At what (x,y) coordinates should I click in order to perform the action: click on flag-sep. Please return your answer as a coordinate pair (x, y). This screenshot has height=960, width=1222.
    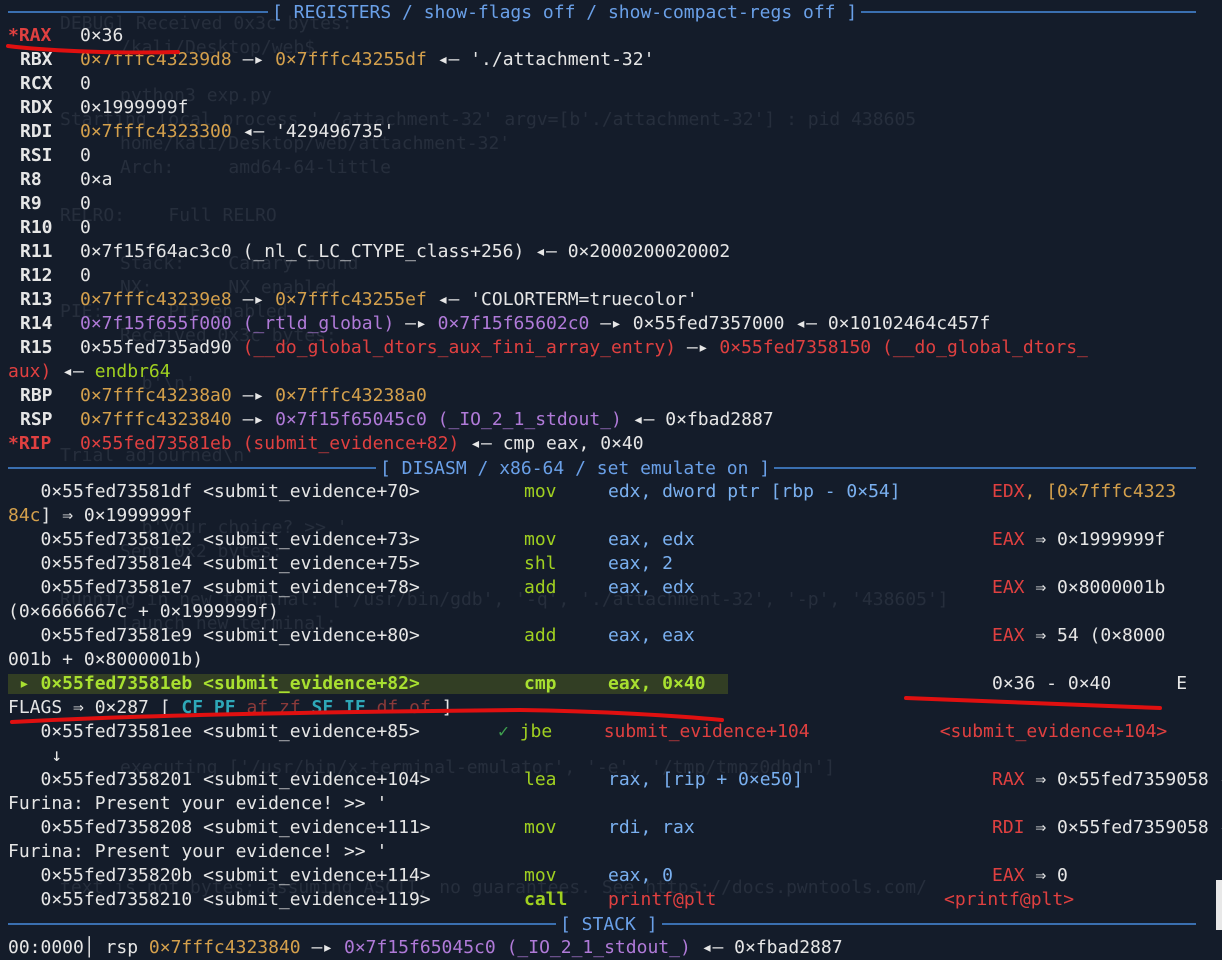
    Looking at the image, I should click on (338, 707).